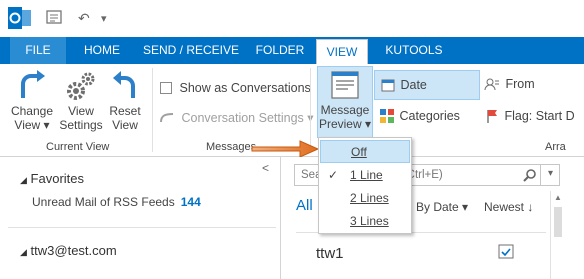 The height and width of the screenshot is (279, 584). Describe the element at coordinates (125, 87) in the screenshot. I see `reset-view-icon` at that location.